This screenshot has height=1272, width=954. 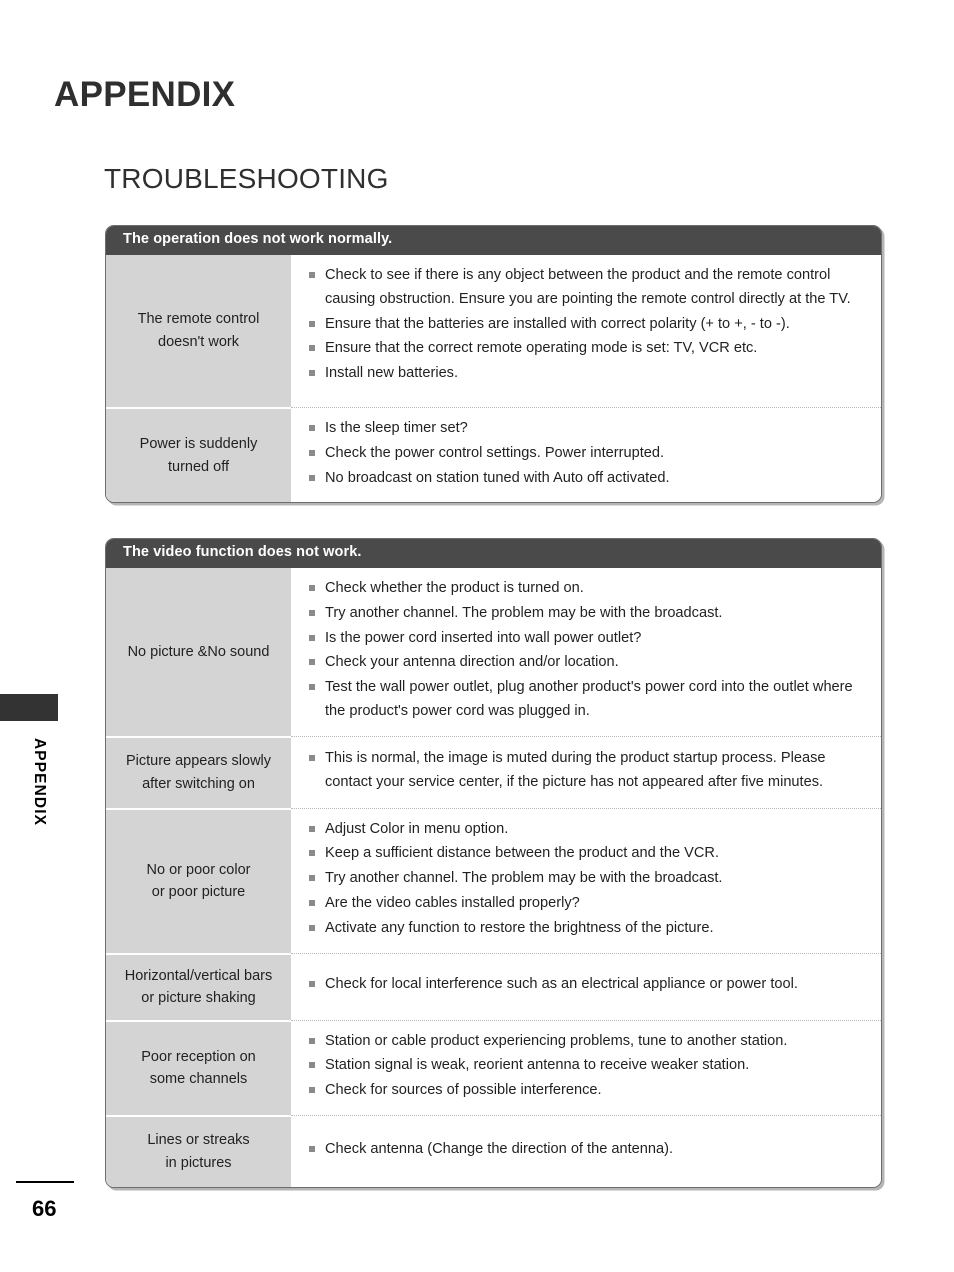 I want to click on table-row-label-line: some channels, so click(x=198, y=1079).